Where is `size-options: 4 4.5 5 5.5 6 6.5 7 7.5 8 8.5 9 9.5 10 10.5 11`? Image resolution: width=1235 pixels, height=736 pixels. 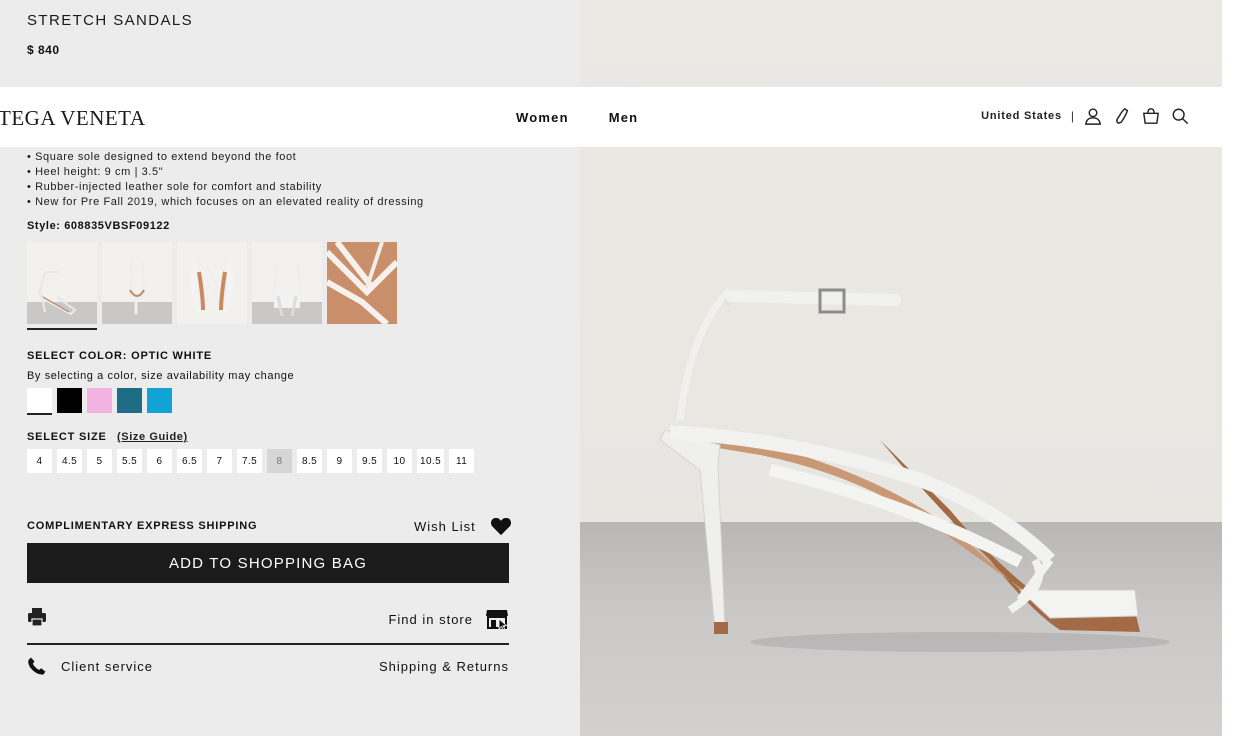
size-options: 4 4.5 5 5.5 6 6.5 7 7.5 8 8.5 9 9.5 10 10.5 11 is located at coordinates (251, 461).